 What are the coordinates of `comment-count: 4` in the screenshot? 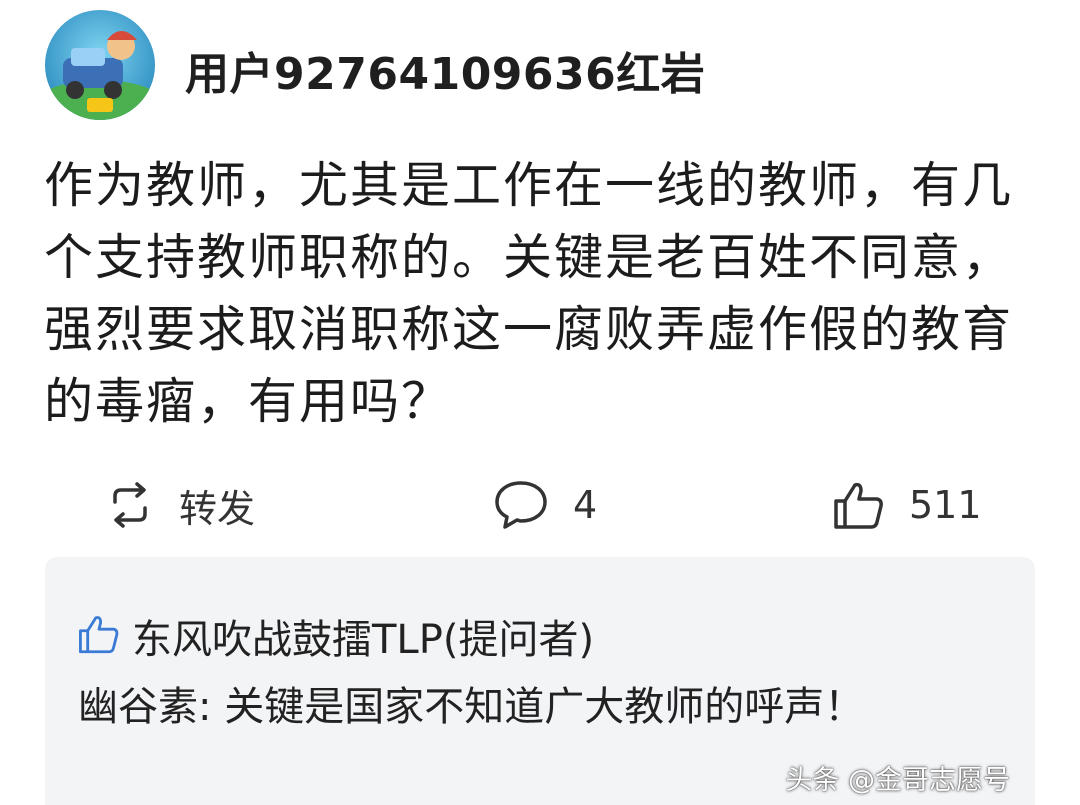 It's located at (585, 505).